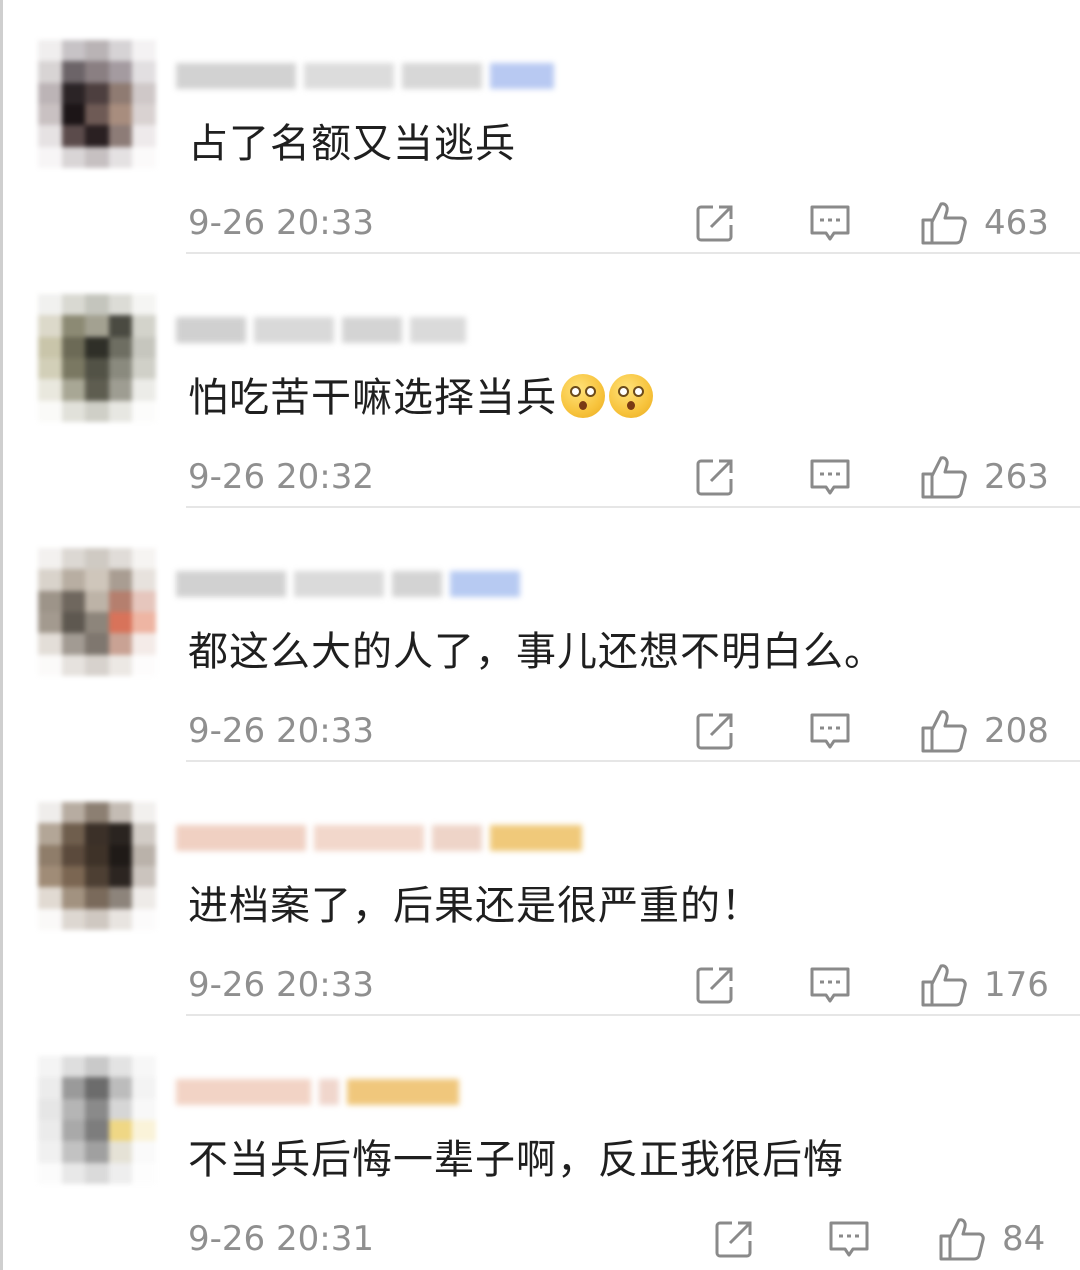  Describe the element at coordinates (475, 906) in the screenshot. I see `comment-text: 进档案了，后果还是很严重的！` at that location.